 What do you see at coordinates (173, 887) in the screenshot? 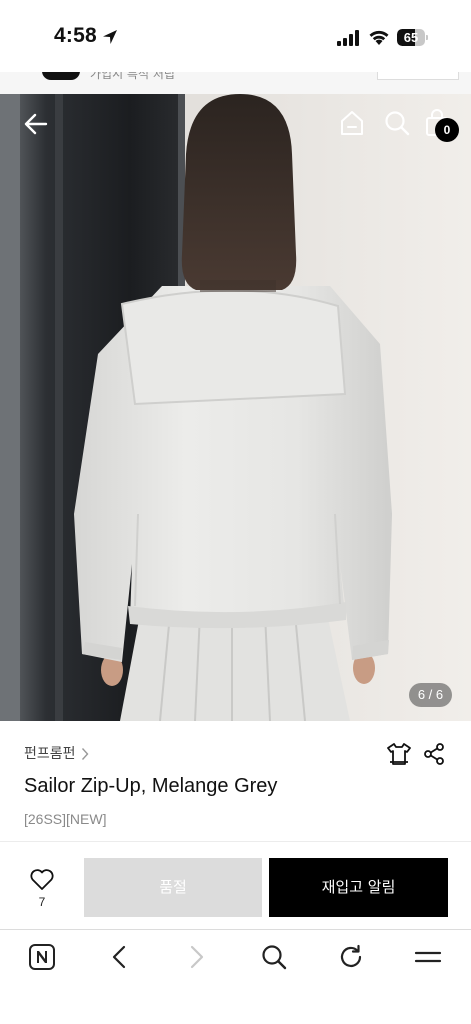
I see `soldout-button: 품절` at bounding box center [173, 887].